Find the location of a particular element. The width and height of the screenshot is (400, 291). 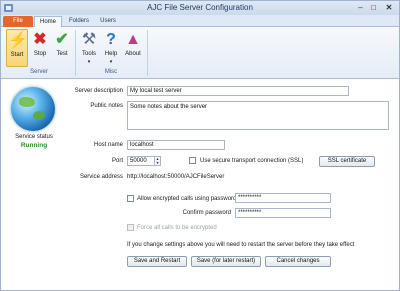

wrench-icon: ⚒ is located at coordinates (89, 39).